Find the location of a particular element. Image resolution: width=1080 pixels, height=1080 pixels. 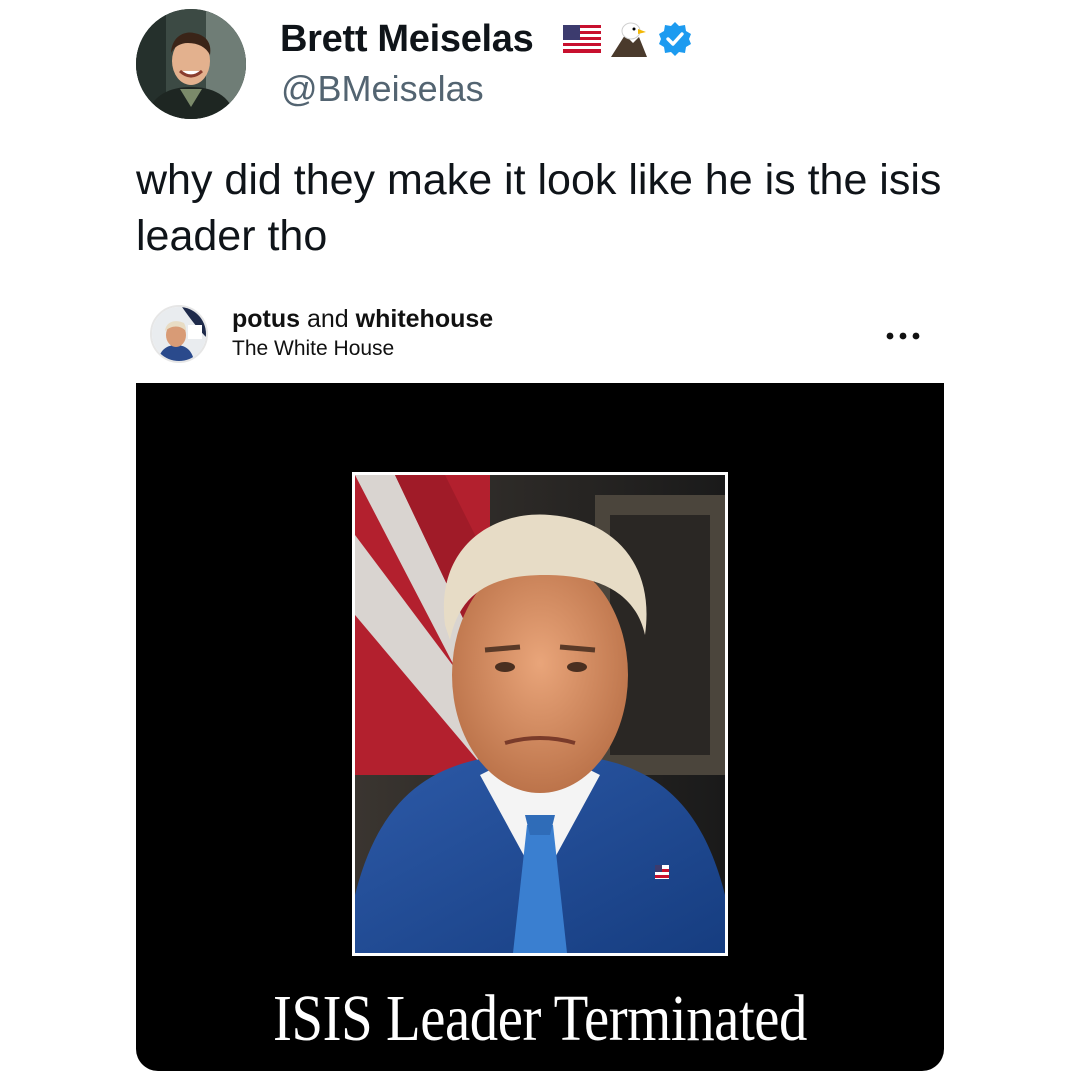

media-caption: ISIS Leader Terminated is located at coordinates (540, 1018).